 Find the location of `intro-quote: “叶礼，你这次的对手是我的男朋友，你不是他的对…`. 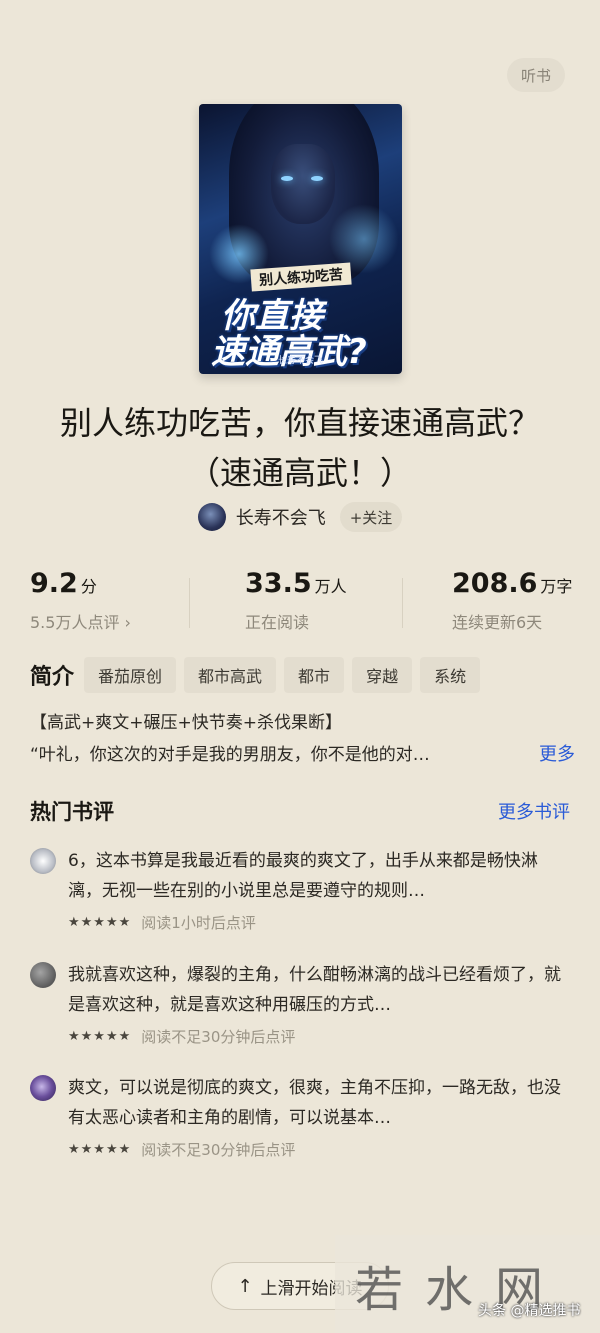

intro-quote: “叶礼，你这次的对手是我的男朋友，你不是他的对… is located at coordinates (230, 755).